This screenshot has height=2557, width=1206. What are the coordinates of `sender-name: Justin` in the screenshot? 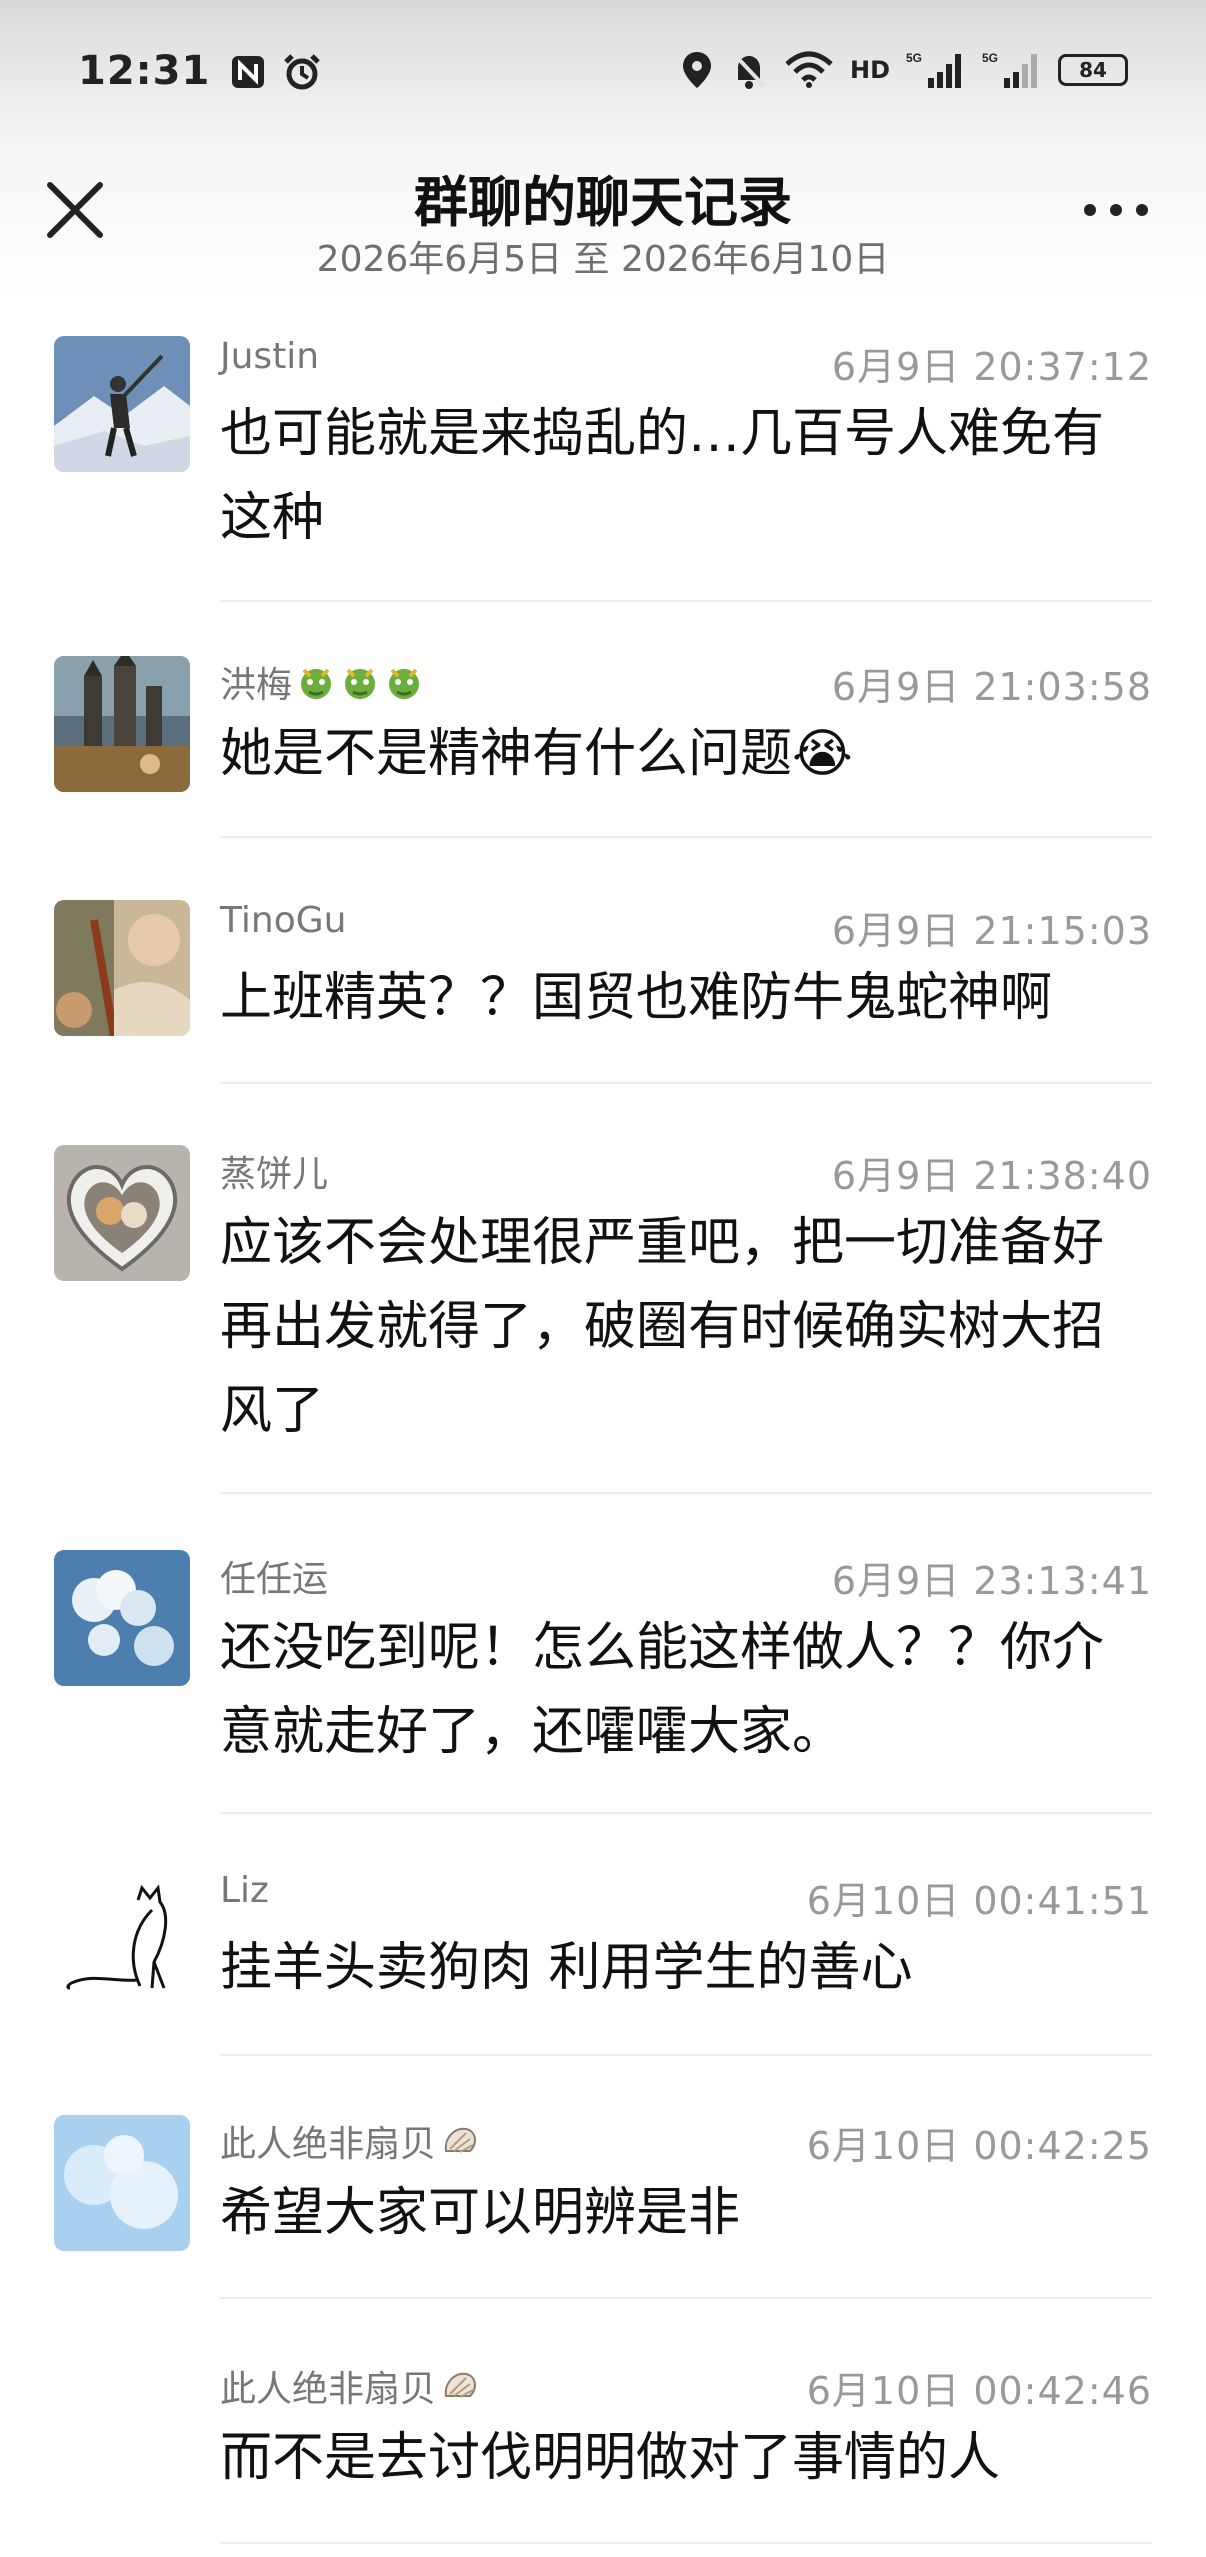 It's located at (269, 356).